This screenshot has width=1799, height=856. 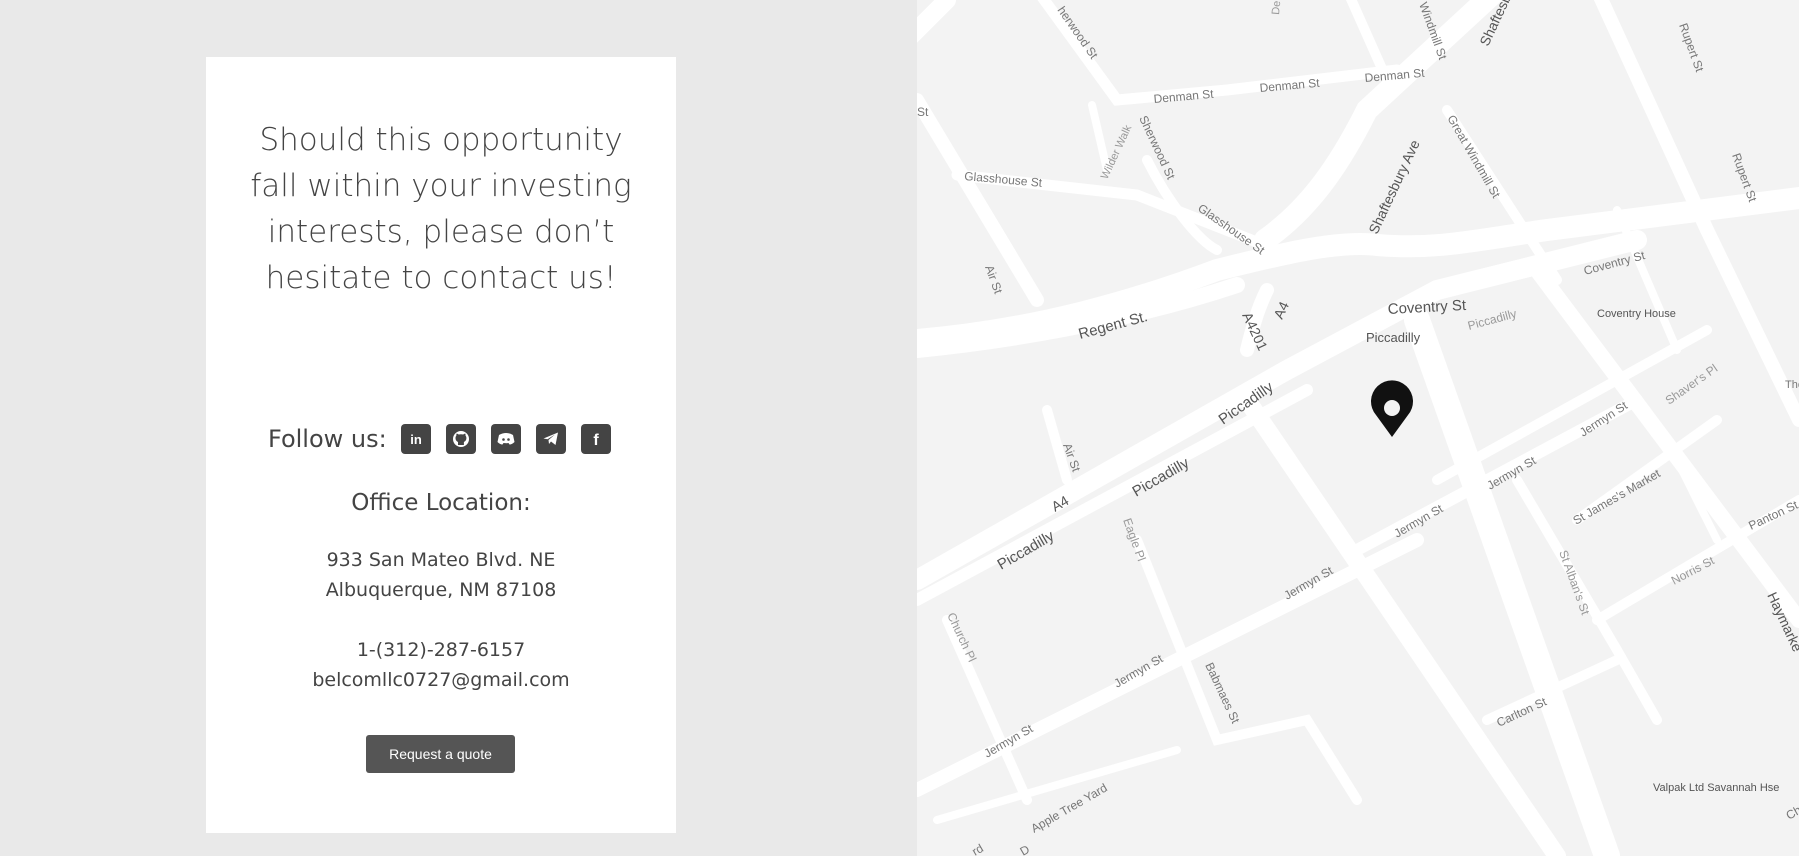 What do you see at coordinates (327, 439) in the screenshot?
I see `follow-us-label: Follow us:` at bounding box center [327, 439].